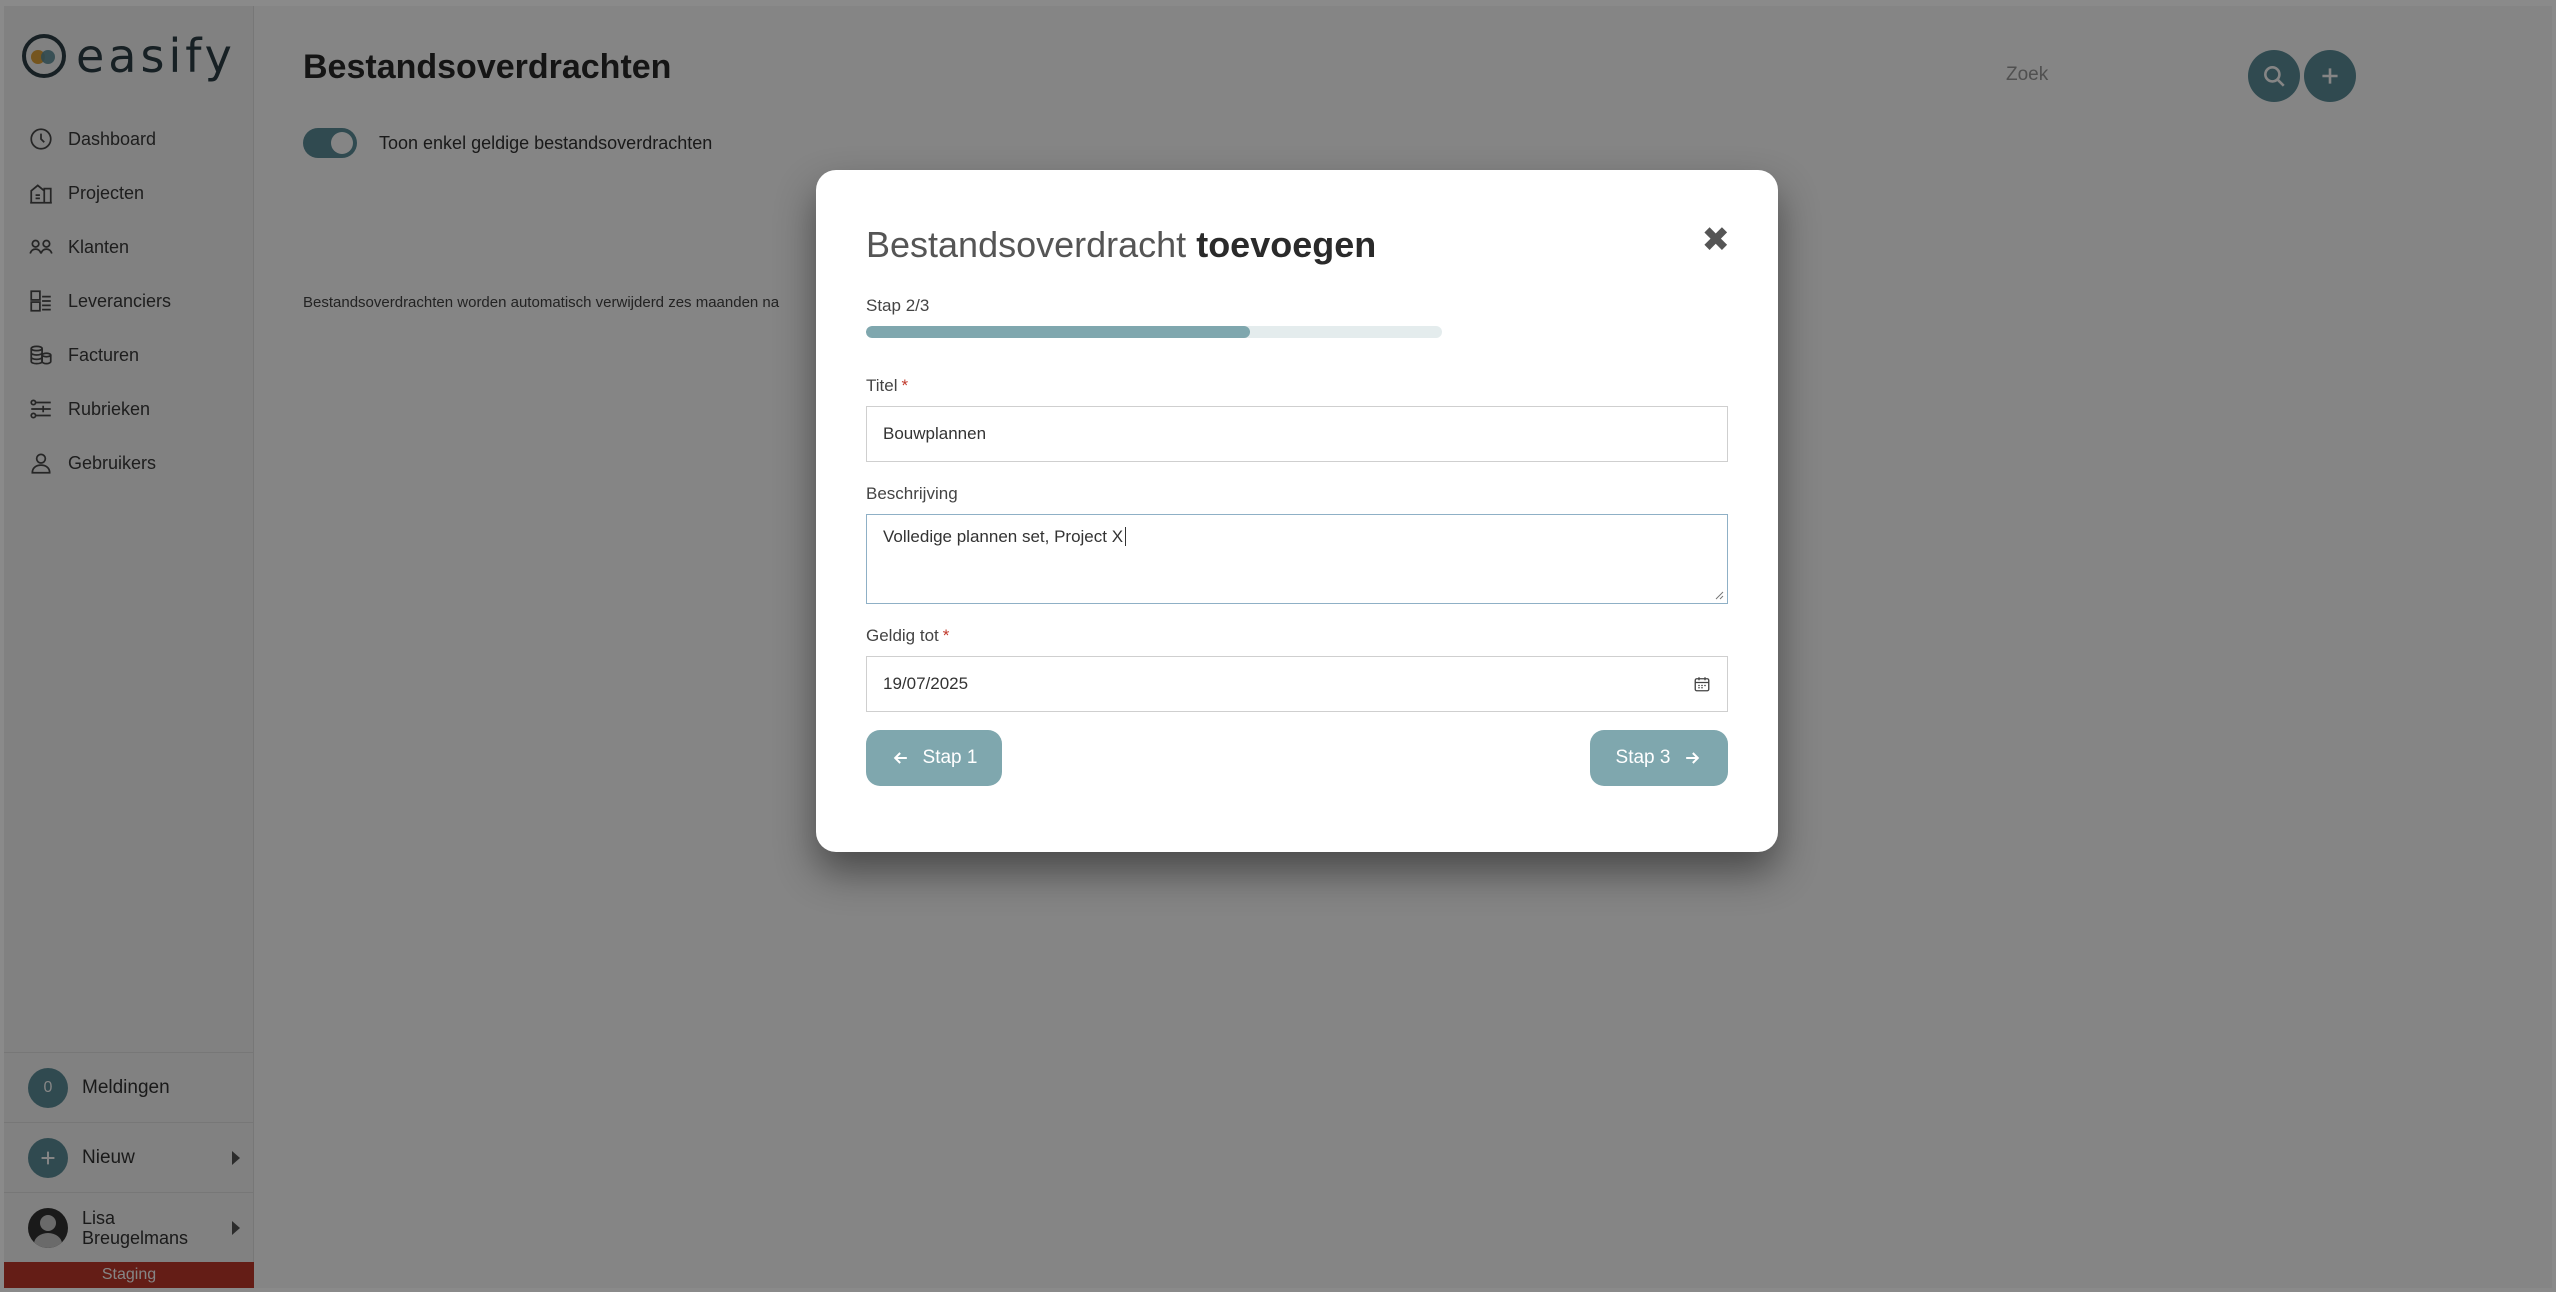  What do you see at coordinates (1297, 434) in the screenshot?
I see `titel-input: Bouwplannen` at bounding box center [1297, 434].